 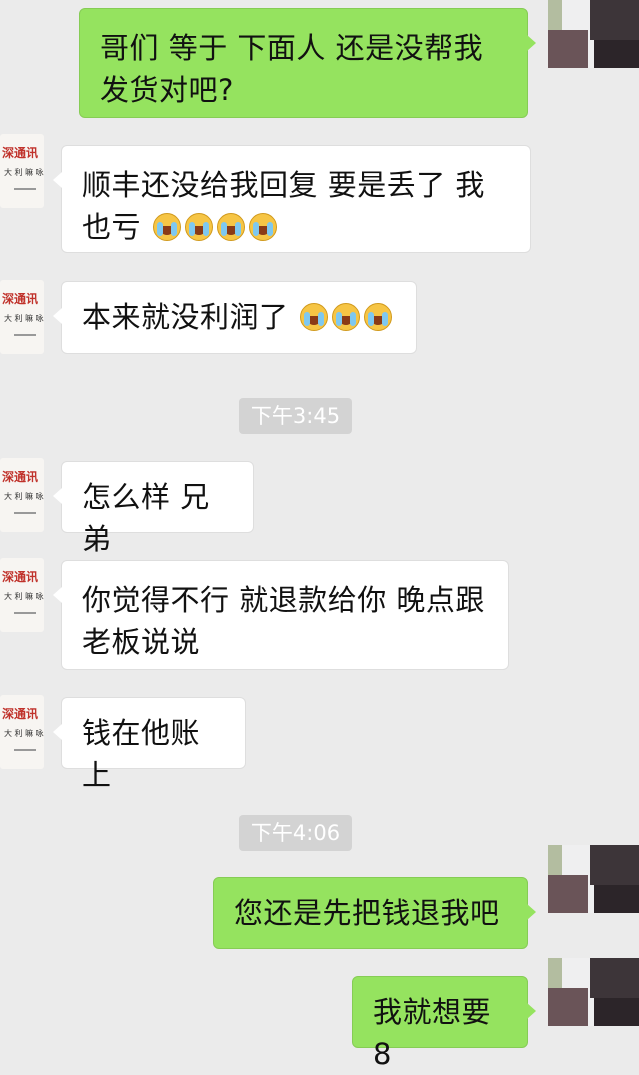 I want to click on message-bubble: 您还是先把钱退我吧, so click(x=374, y=913).